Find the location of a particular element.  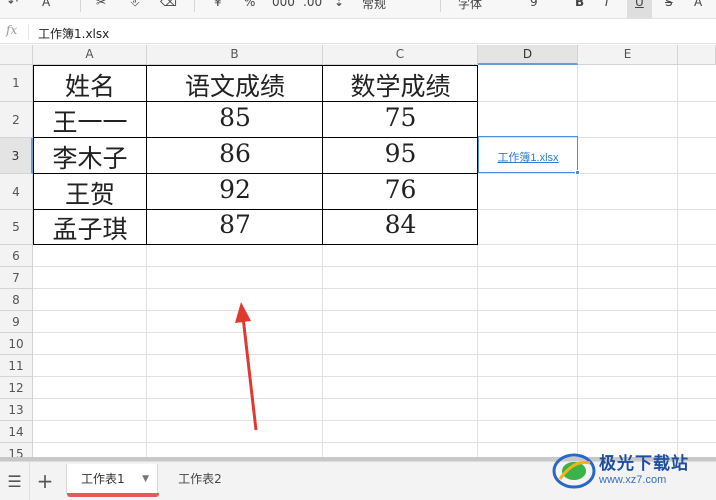

cell-c2: 75 is located at coordinates (400, 117).